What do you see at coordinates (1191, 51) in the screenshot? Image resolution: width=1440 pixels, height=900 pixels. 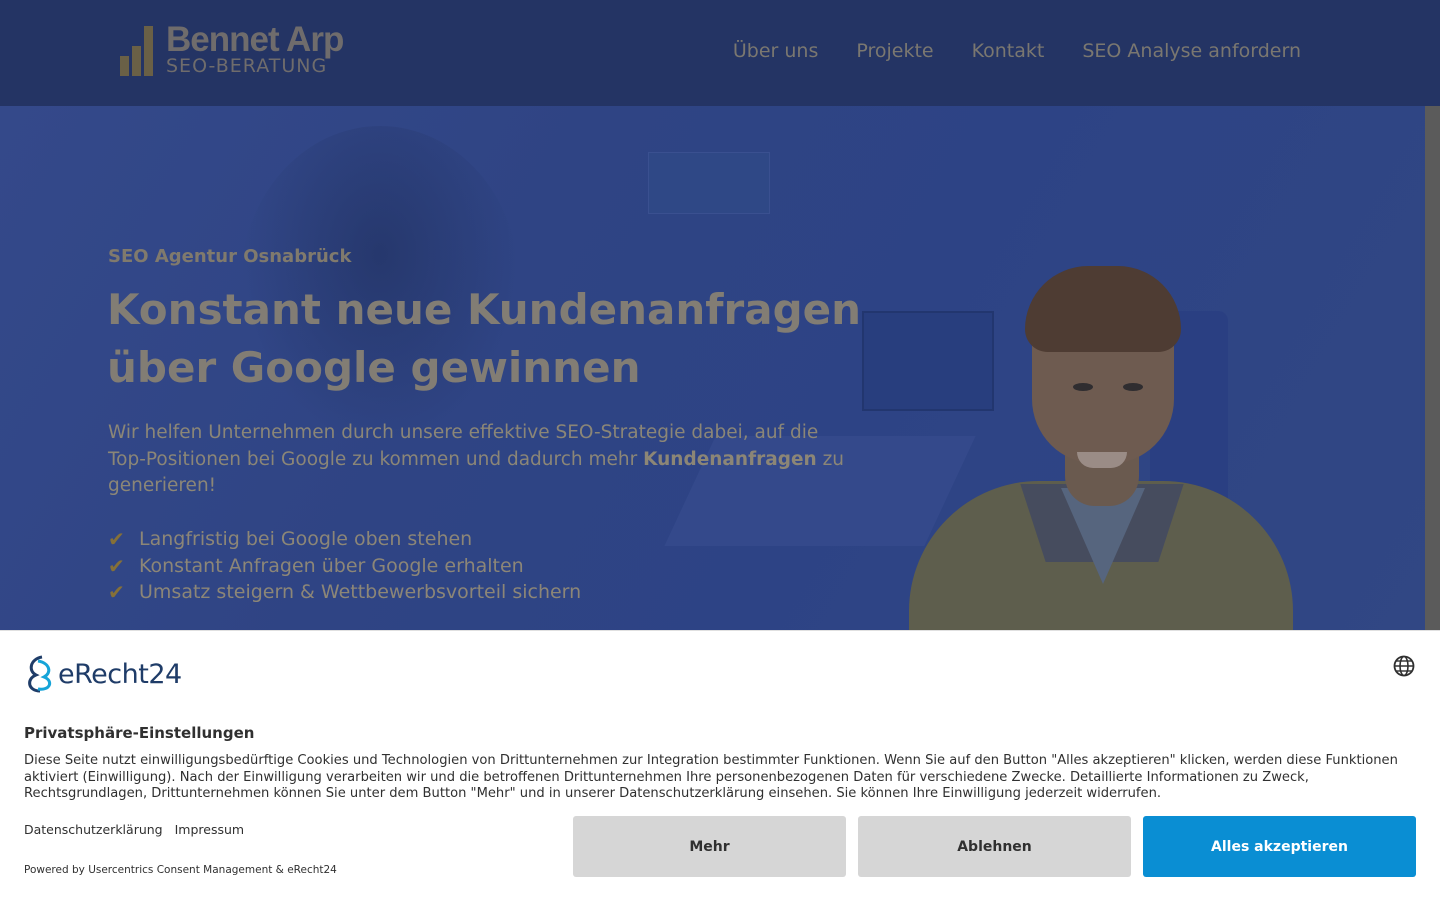 I see `nav-item-seo-analysis: SEO Analyse anfordern` at bounding box center [1191, 51].